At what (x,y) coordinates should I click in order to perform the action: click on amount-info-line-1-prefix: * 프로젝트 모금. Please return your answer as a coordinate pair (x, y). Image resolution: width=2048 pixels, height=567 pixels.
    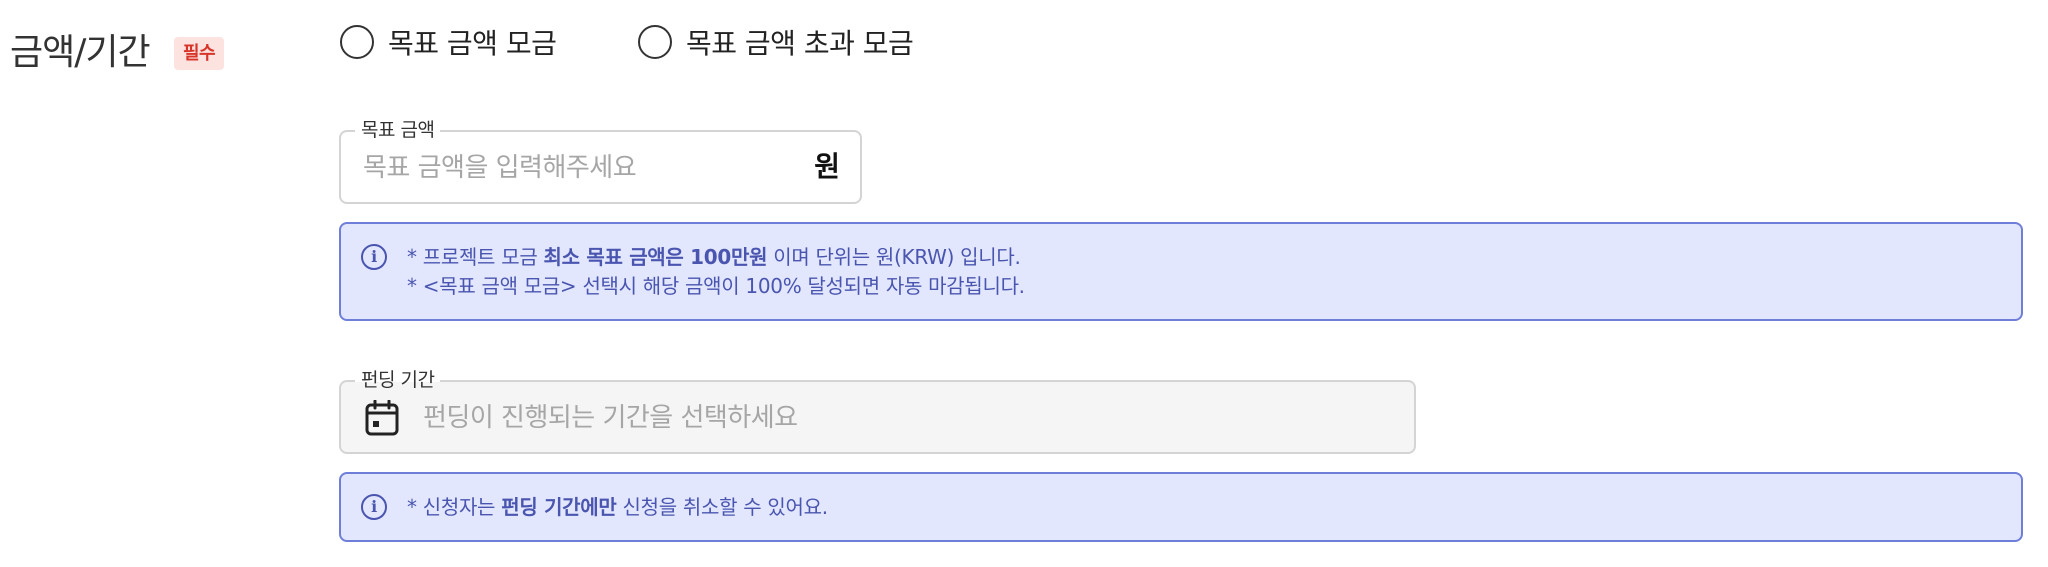
    Looking at the image, I should click on (475, 257).